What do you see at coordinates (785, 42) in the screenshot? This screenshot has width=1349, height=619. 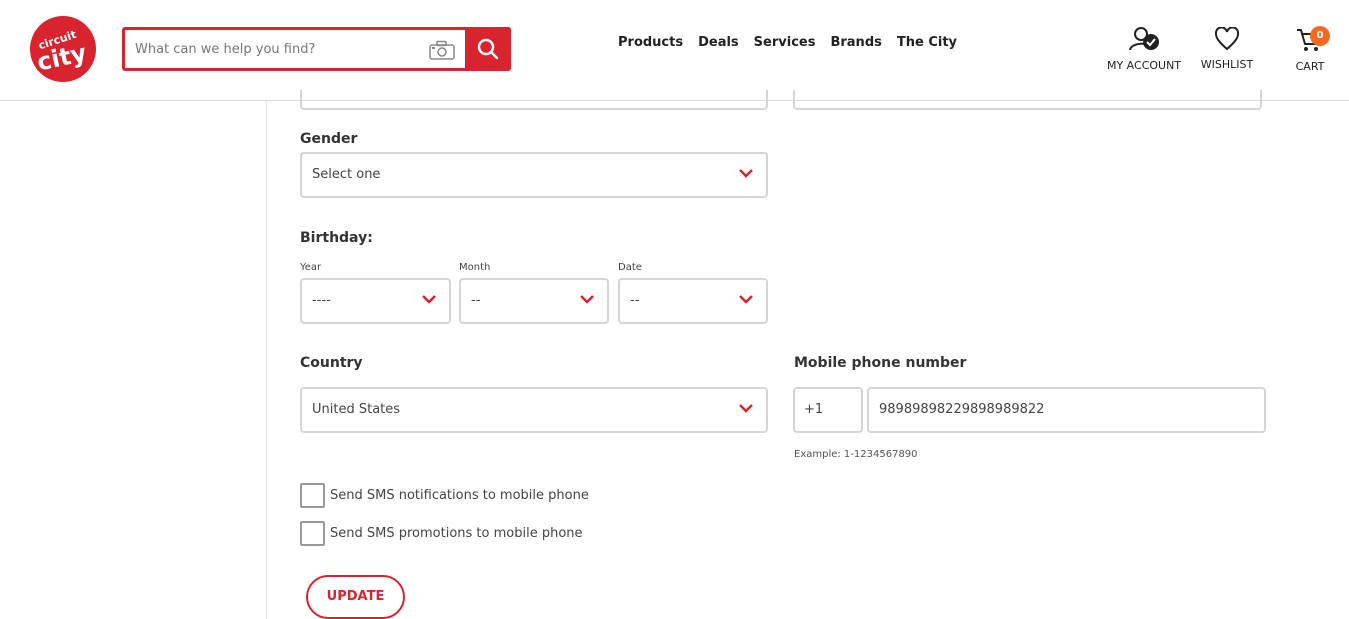 I see `nav-services: Services` at bounding box center [785, 42].